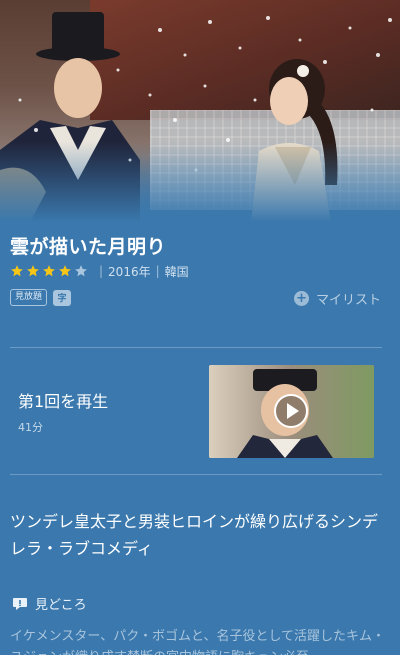  I want to click on tag-row: 見放題 字, so click(41, 297).